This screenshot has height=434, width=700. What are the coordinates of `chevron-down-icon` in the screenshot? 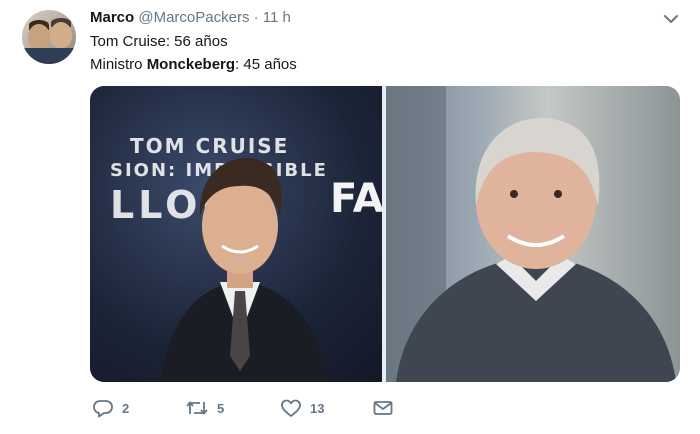 It's located at (671, 19).